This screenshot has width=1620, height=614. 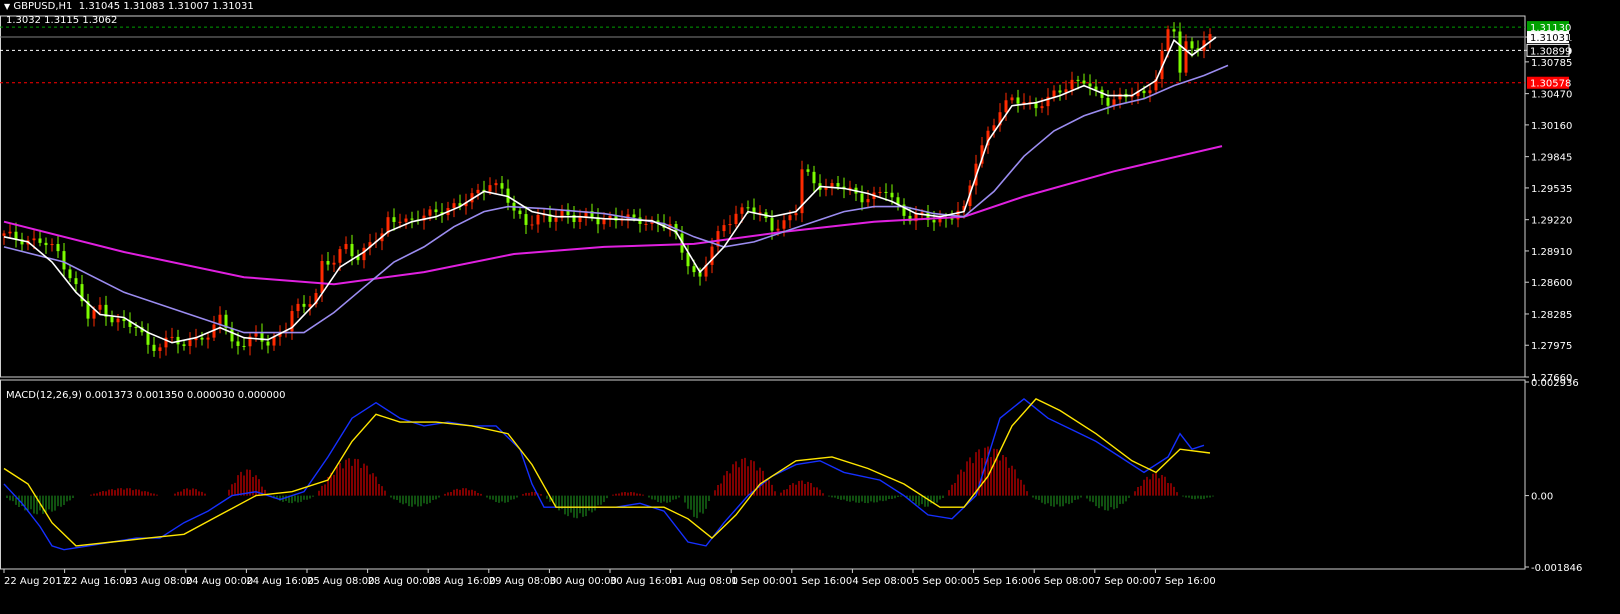 What do you see at coordinates (401, 581) in the screenshot?
I see `x-tick-label: 28 Aug 00:00` at bounding box center [401, 581].